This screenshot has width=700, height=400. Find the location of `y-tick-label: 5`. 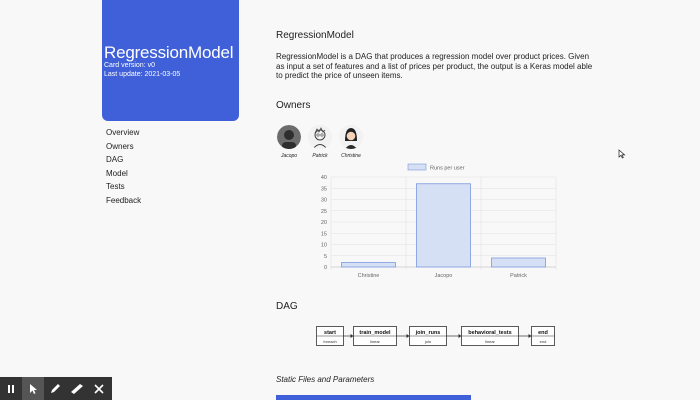

y-tick-label: 5 is located at coordinates (325, 257).